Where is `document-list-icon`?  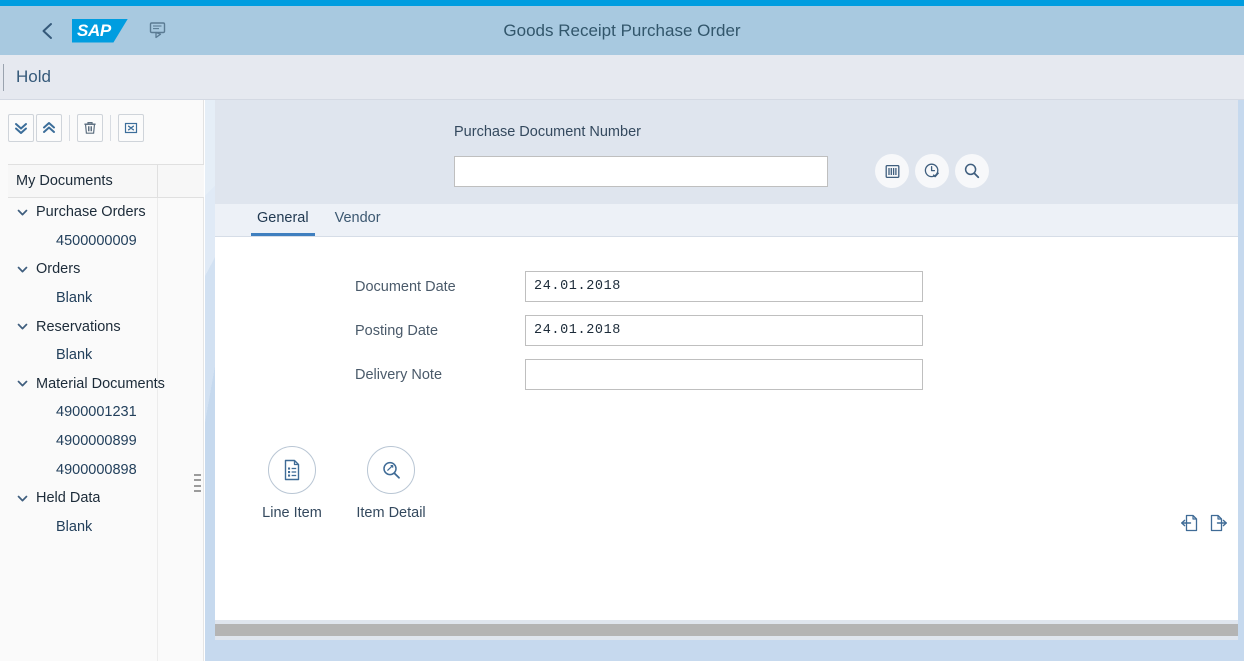 document-list-icon is located at coordinates (292, 470).